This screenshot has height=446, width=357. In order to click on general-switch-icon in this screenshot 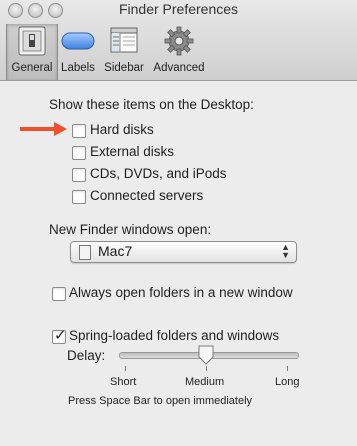, I will do `click(32, 42)`.